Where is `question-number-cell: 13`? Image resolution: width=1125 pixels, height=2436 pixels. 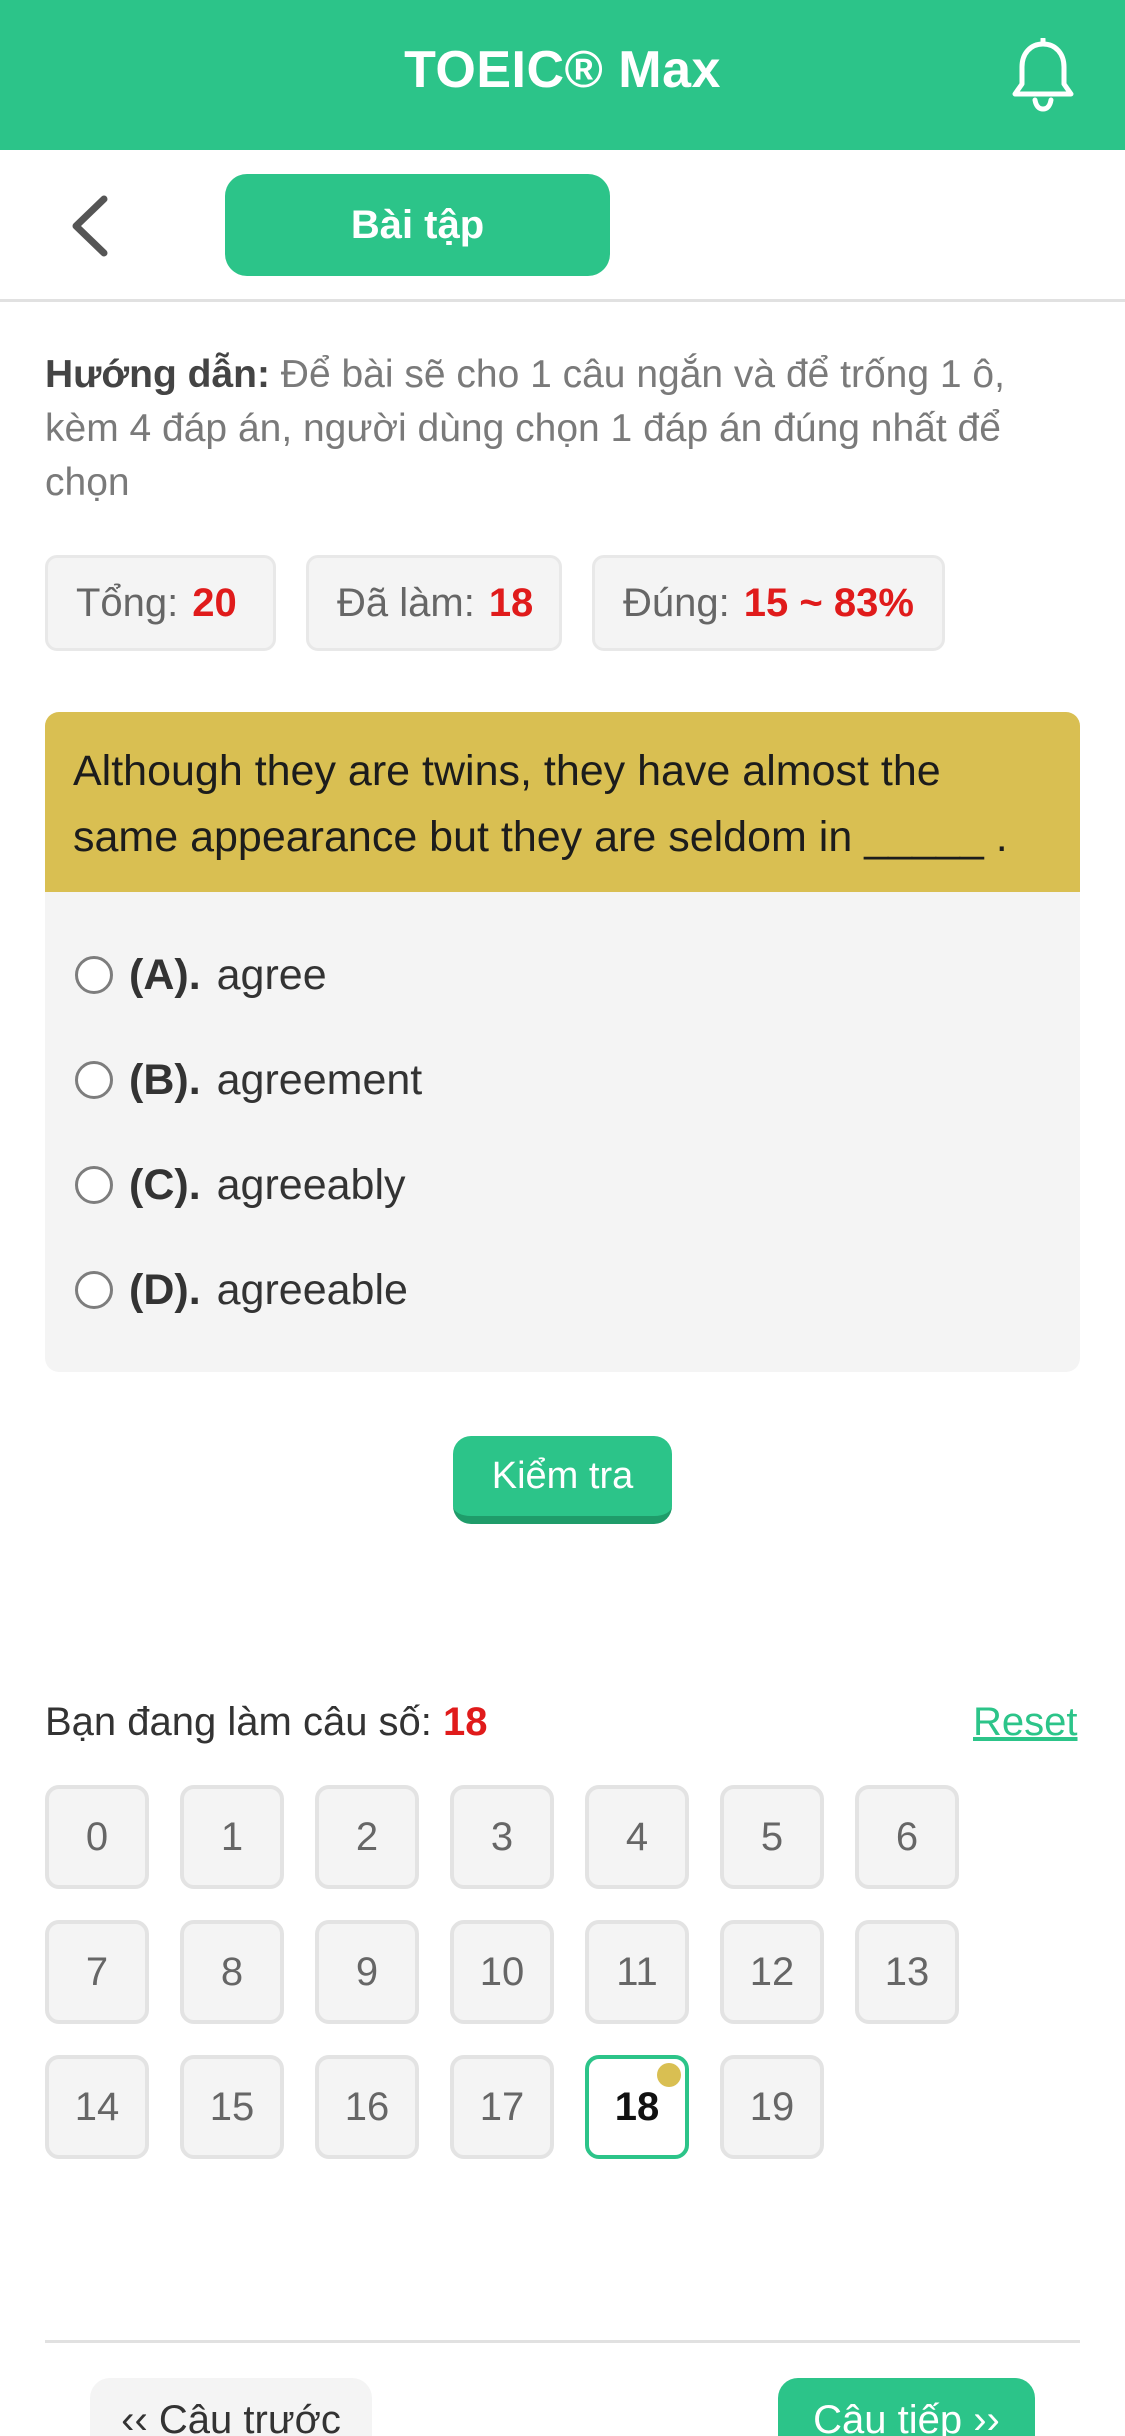 question-number-cell: 13 is located at coordinates (907, 1972).